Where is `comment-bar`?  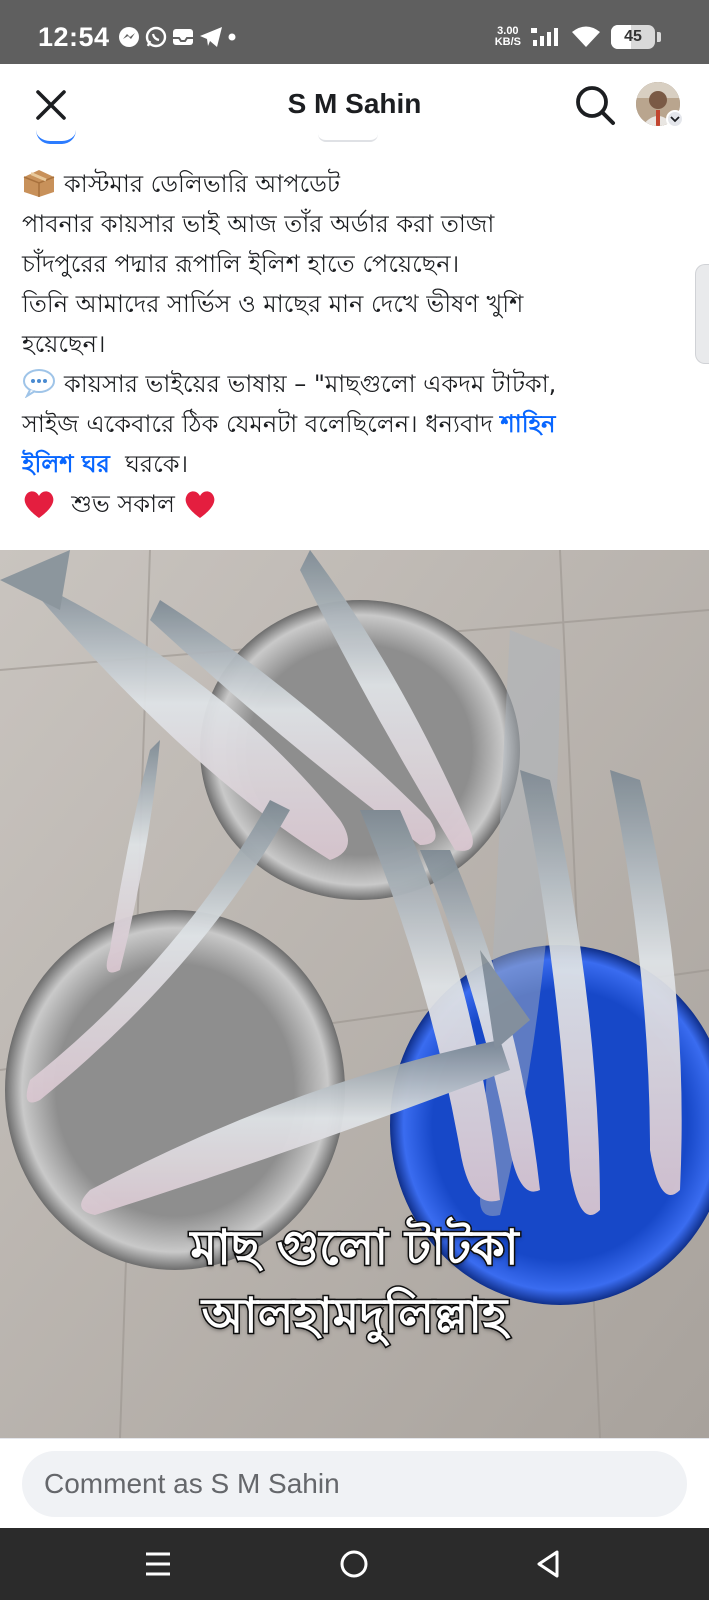
comment-bar is located at coordinates (354, 1483).